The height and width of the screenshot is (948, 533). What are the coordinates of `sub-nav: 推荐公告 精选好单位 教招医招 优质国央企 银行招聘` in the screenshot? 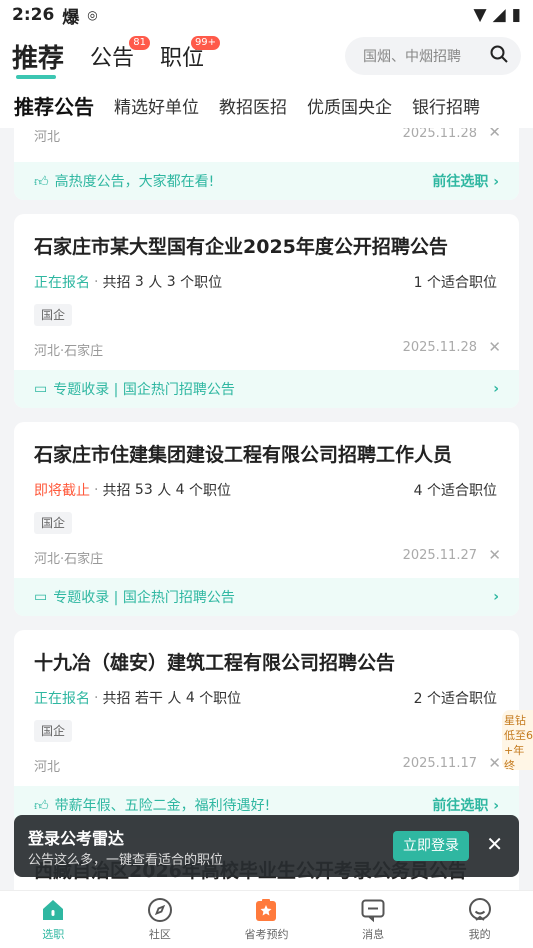 It's located at (266, 105).